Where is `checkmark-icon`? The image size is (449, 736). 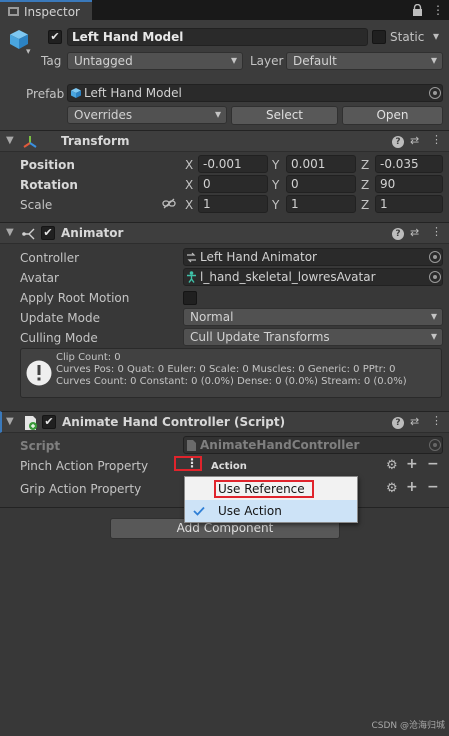 checkmark-icon is located at coordinates (199, 511).